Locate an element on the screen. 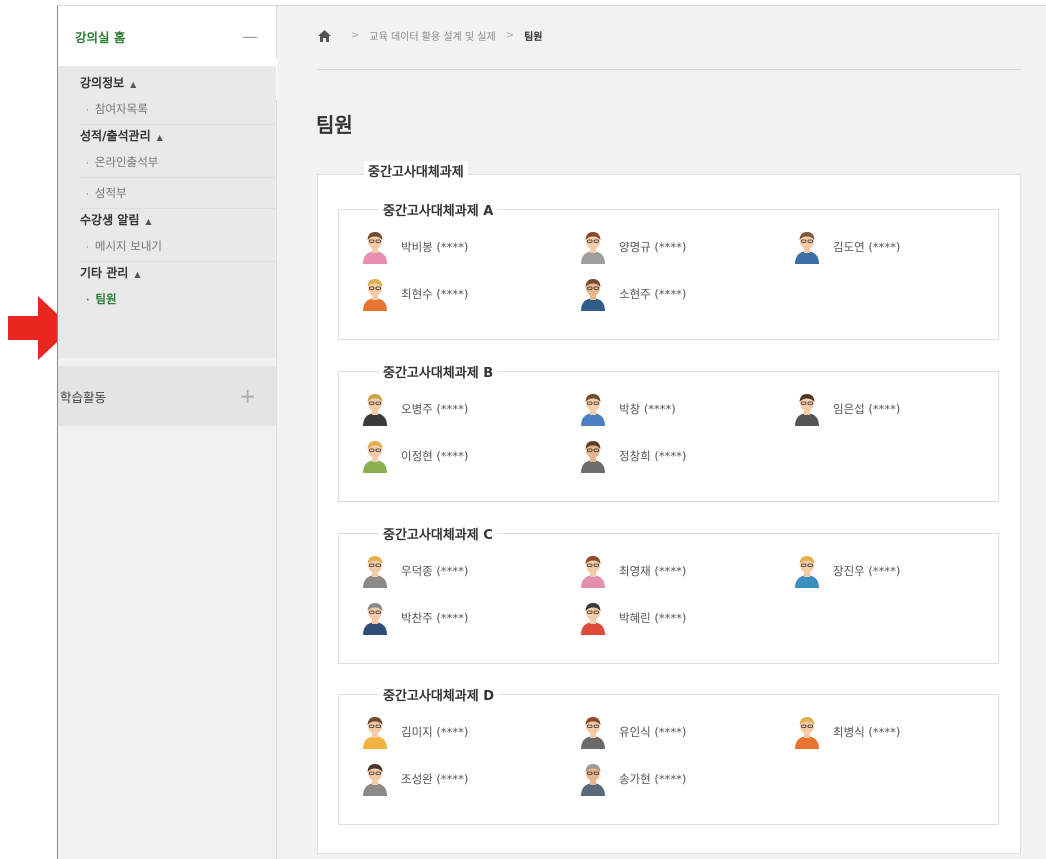 This screenshot has width=1046, height=859. sidebar-item-label: 메시지 보내기 is located at coordinates (128, 246).